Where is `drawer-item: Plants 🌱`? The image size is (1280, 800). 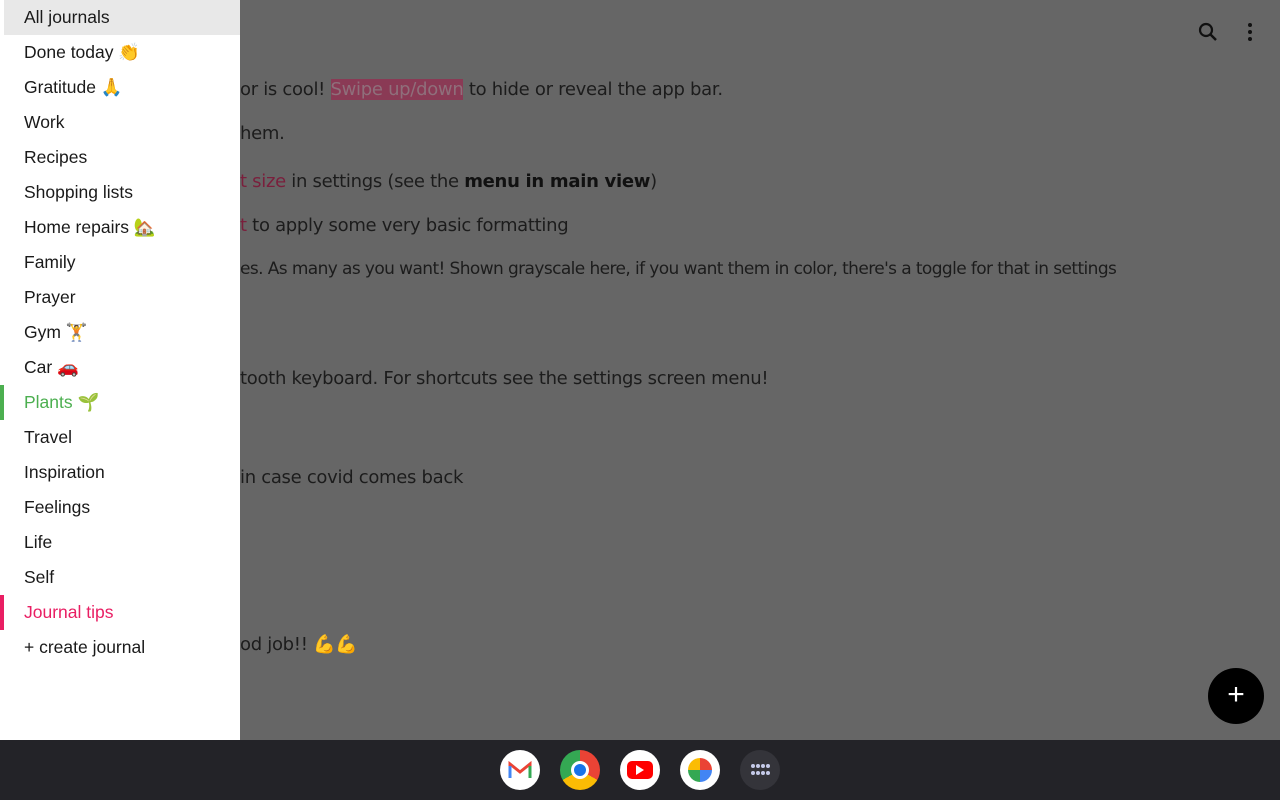
drawer-item: Plants 🌱 is located at coordinates (120, 402).